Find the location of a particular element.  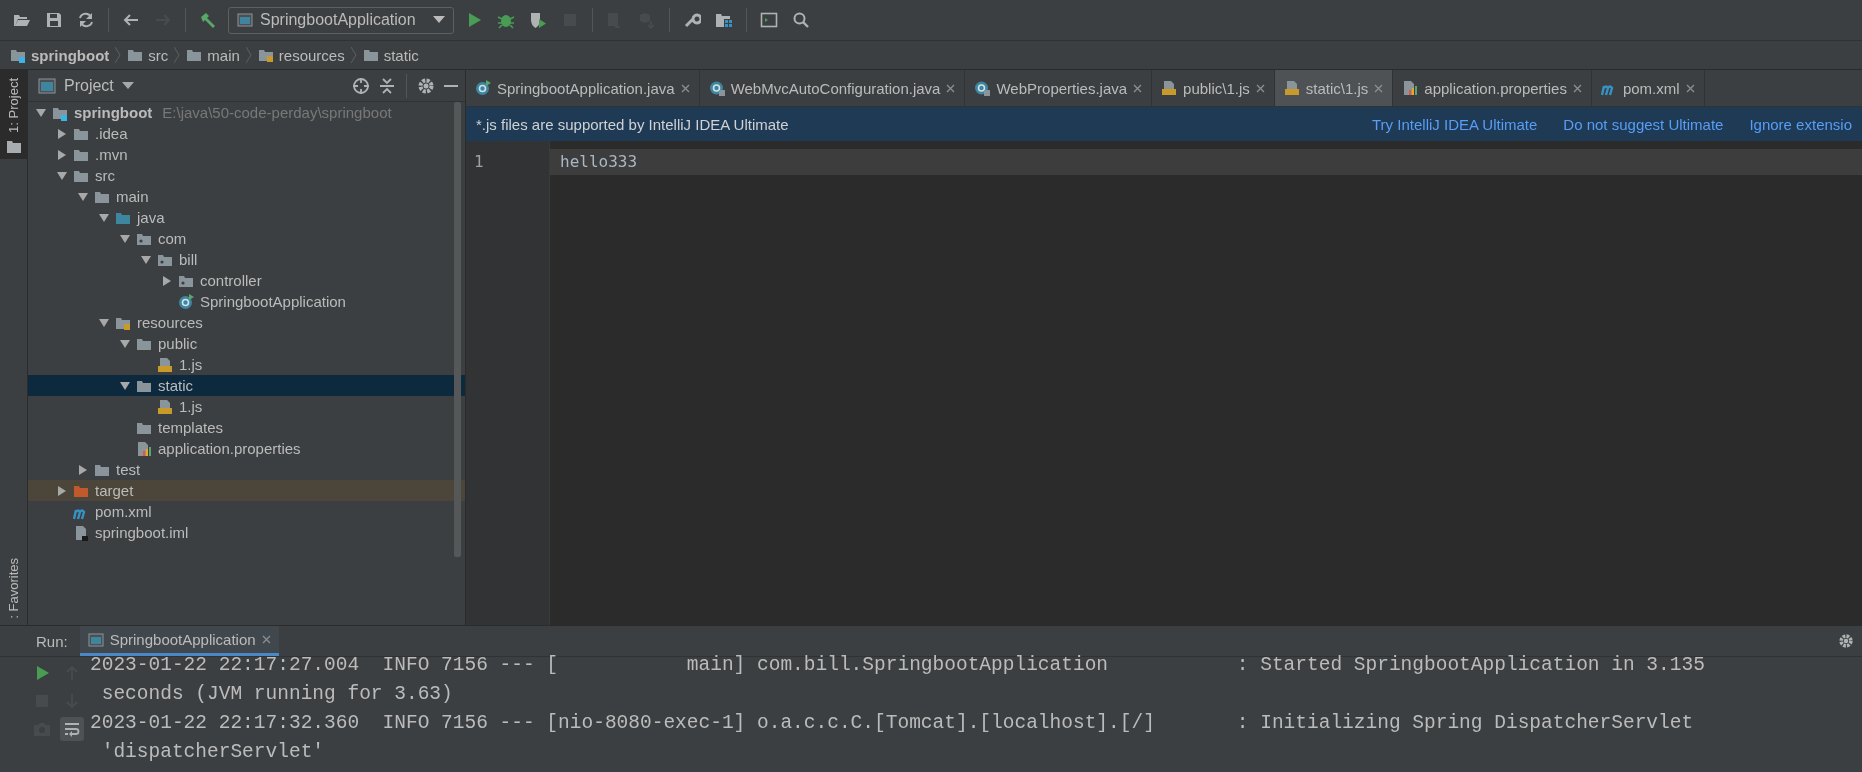

tree-item: main is located at coordinates (246, 196).